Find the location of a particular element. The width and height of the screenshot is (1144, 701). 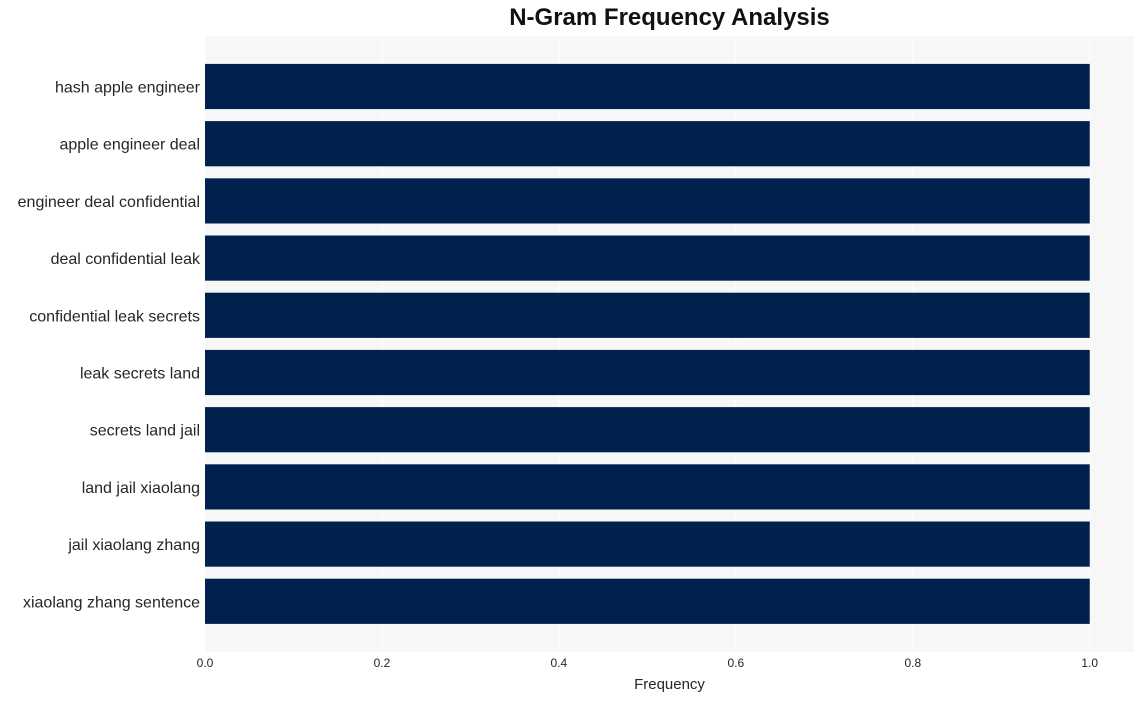

y-tick-label: secrets land jail is located at coordinates (145, 431).